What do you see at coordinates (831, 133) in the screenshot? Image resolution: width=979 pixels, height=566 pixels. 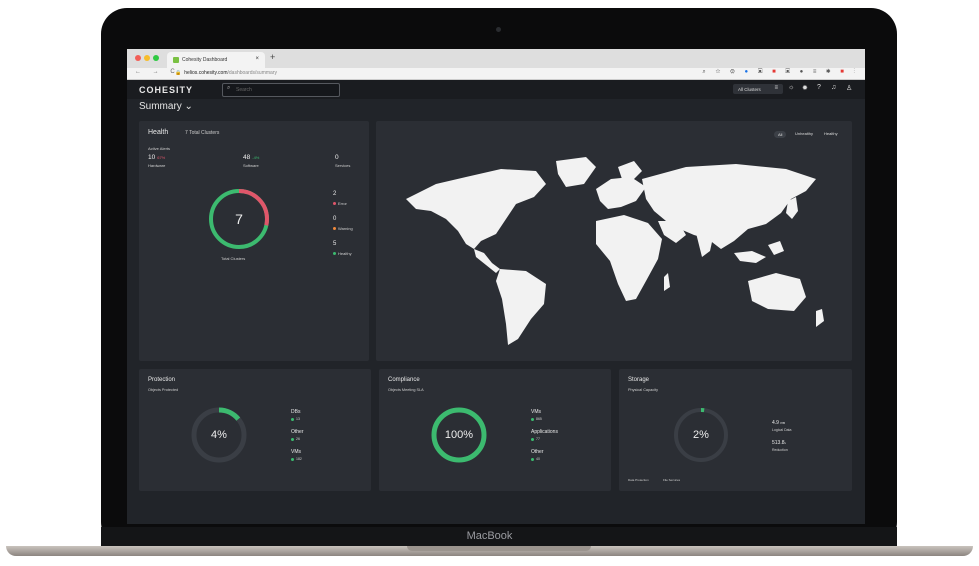 I see `map-filter-healthy: Healthy` at bounding box center [831, 133].